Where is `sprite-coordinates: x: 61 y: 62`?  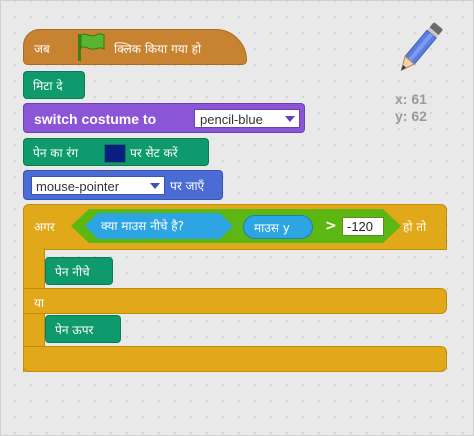
sprite-coordinates: x: 61 y: 62 is located at coordinates (411, 108).